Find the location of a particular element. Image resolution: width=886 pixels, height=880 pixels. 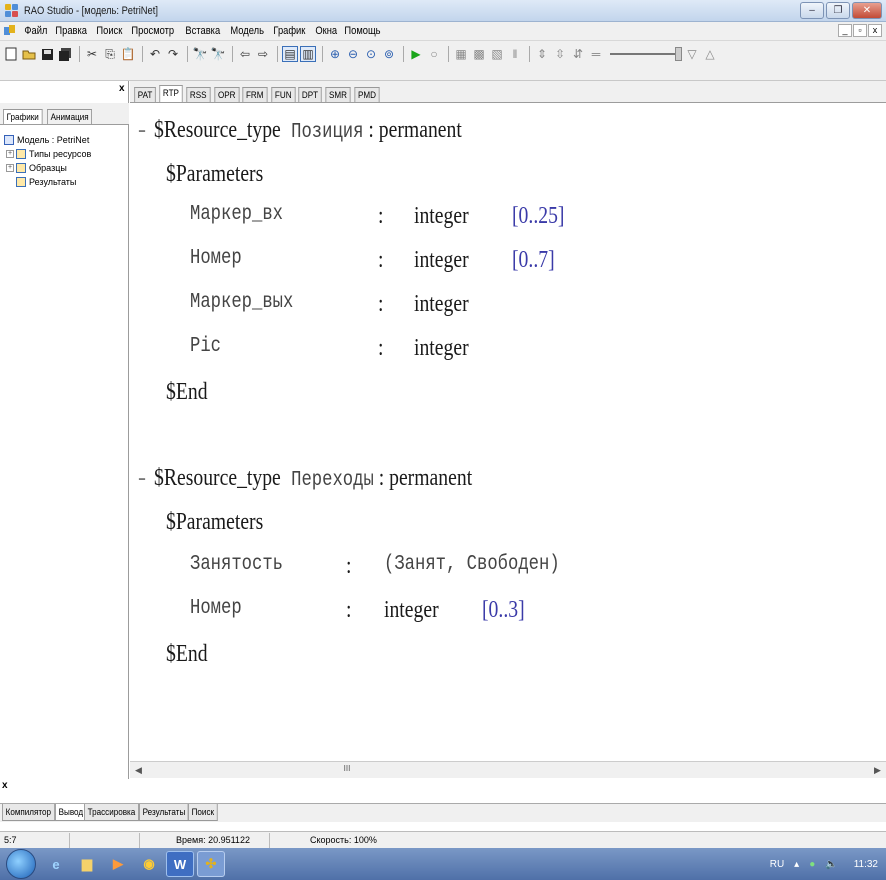

tab-output: Вывод is located at coordinates (70, 812).